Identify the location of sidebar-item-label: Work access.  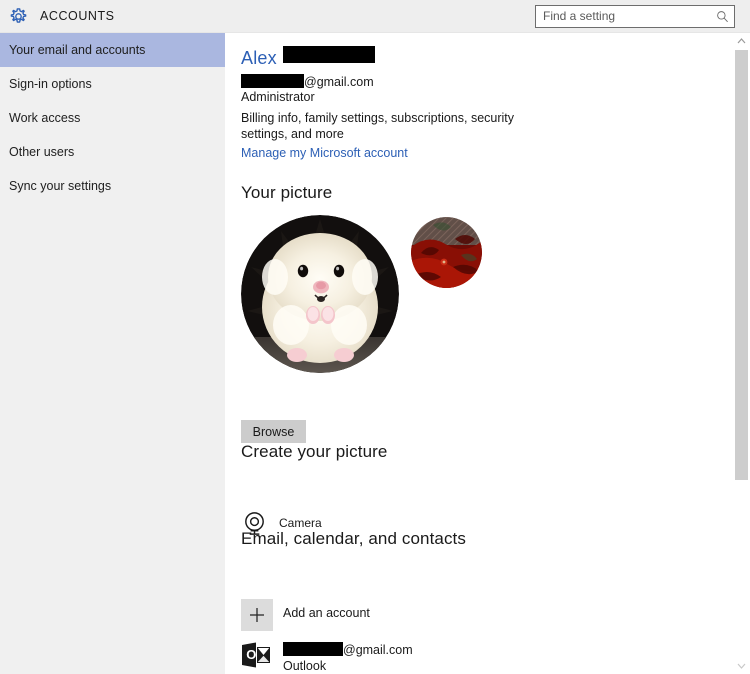
(45, 118).